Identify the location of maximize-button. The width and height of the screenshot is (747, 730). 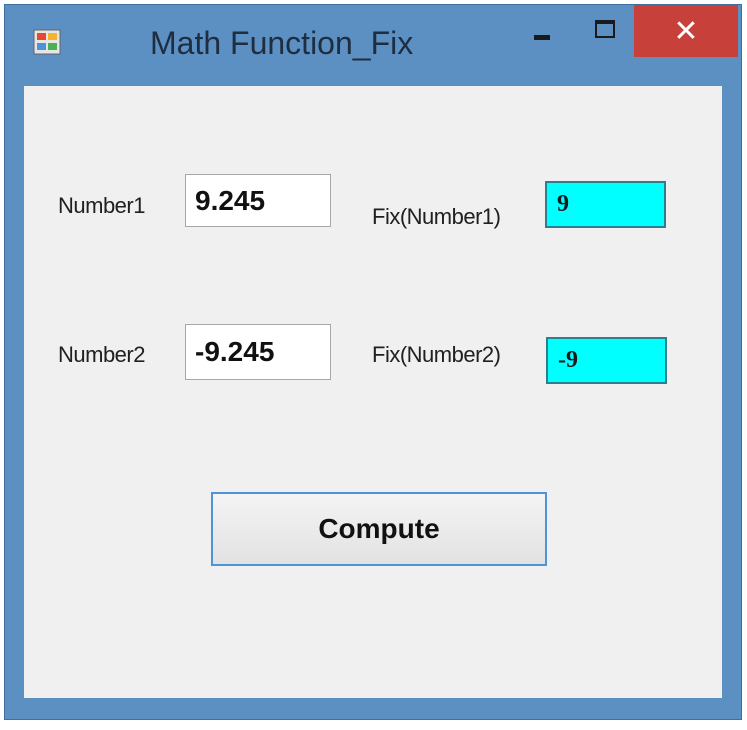
(605, 32).